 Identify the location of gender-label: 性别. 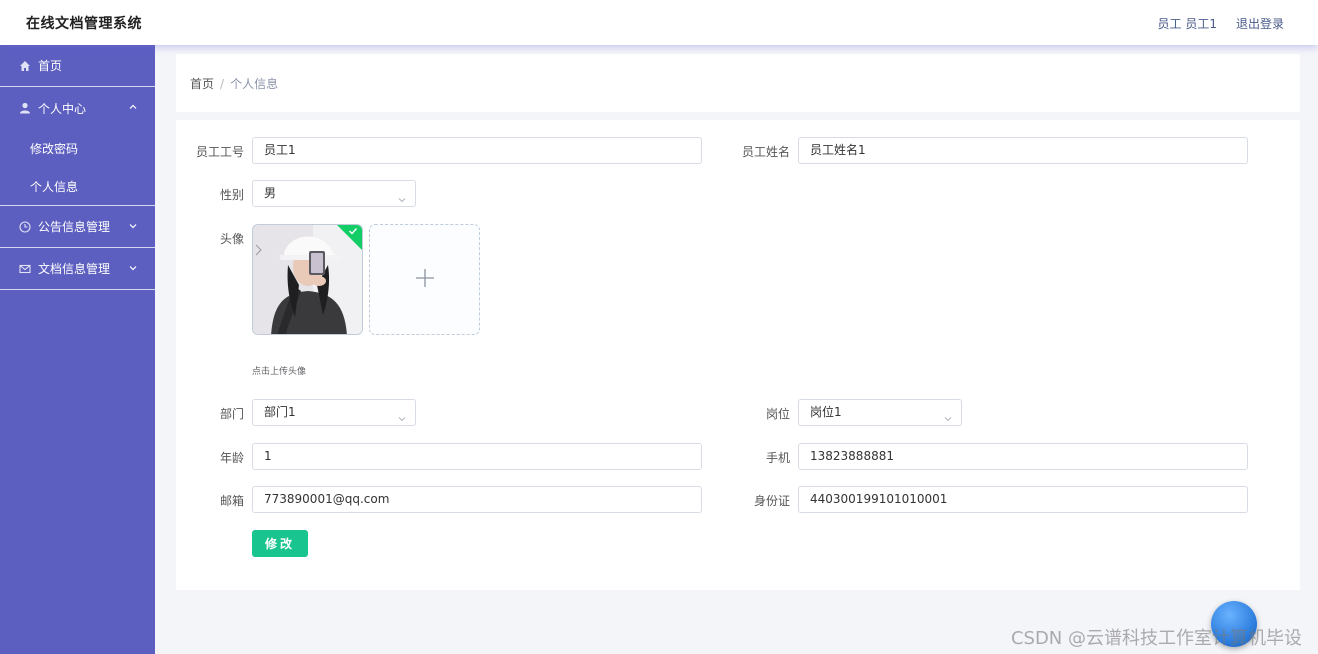
(231, 195).